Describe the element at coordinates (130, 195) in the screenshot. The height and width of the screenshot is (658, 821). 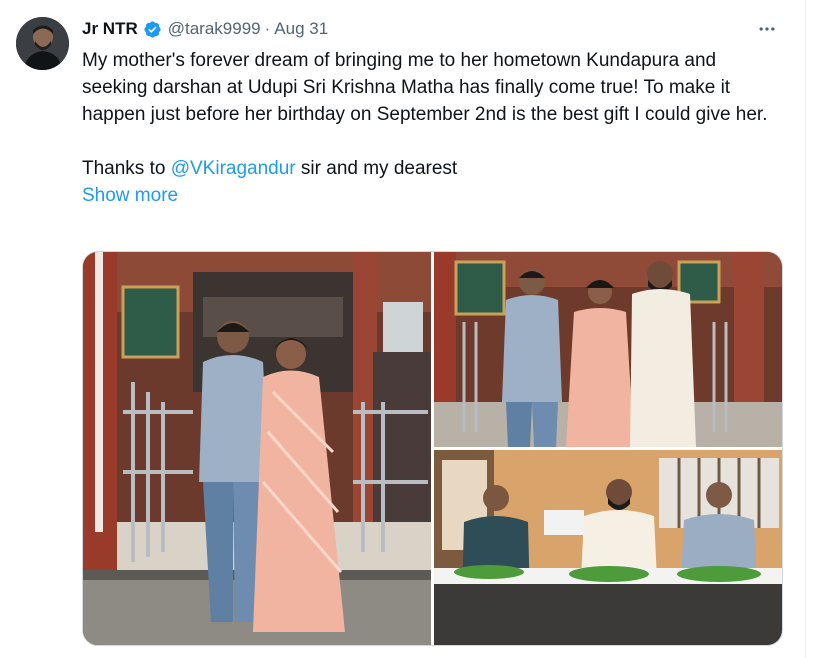
I see `show-more-link: Show more` at that location.